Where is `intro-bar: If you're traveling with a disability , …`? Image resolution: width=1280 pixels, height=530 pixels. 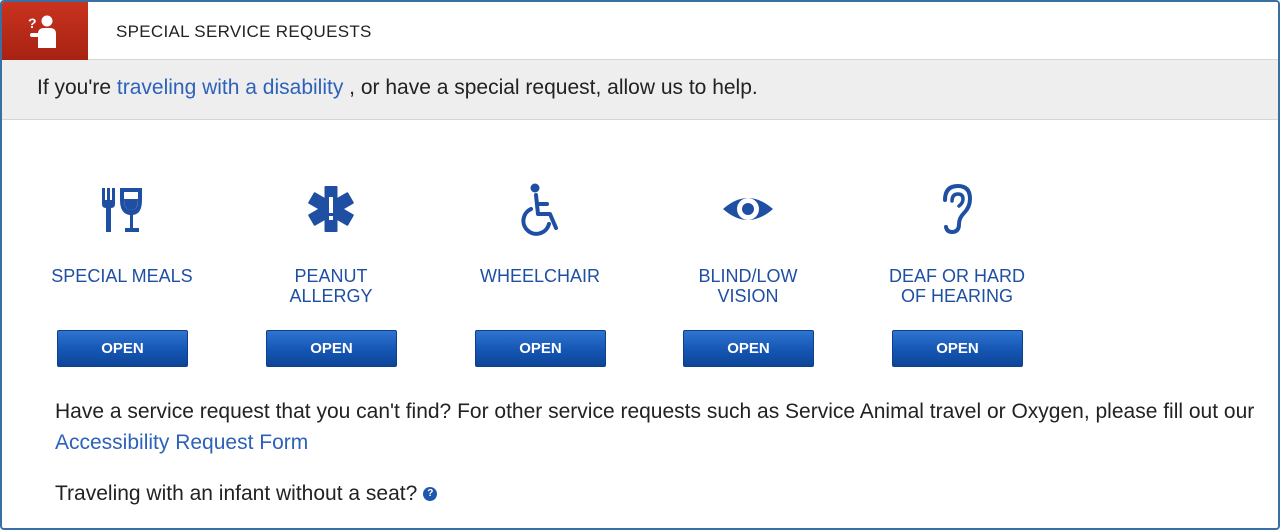
intro-bar: If you're traveling with a disability , … is located at coordinates (640, 90).